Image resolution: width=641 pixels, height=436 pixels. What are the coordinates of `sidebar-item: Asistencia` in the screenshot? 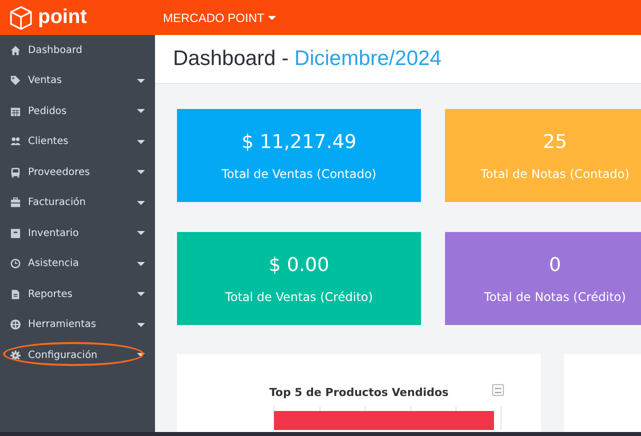 It's located at (77, 263).